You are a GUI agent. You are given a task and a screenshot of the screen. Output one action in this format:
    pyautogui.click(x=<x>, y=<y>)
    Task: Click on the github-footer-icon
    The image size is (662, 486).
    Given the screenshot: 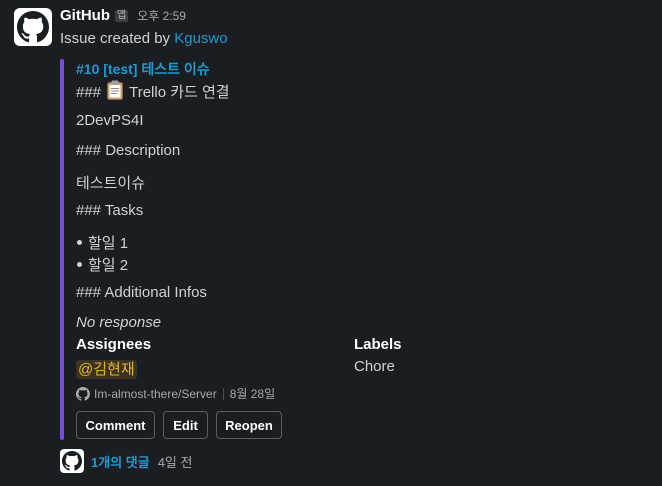 What is the action you would take?
    pyautogui.click(x=83, y=393)
    